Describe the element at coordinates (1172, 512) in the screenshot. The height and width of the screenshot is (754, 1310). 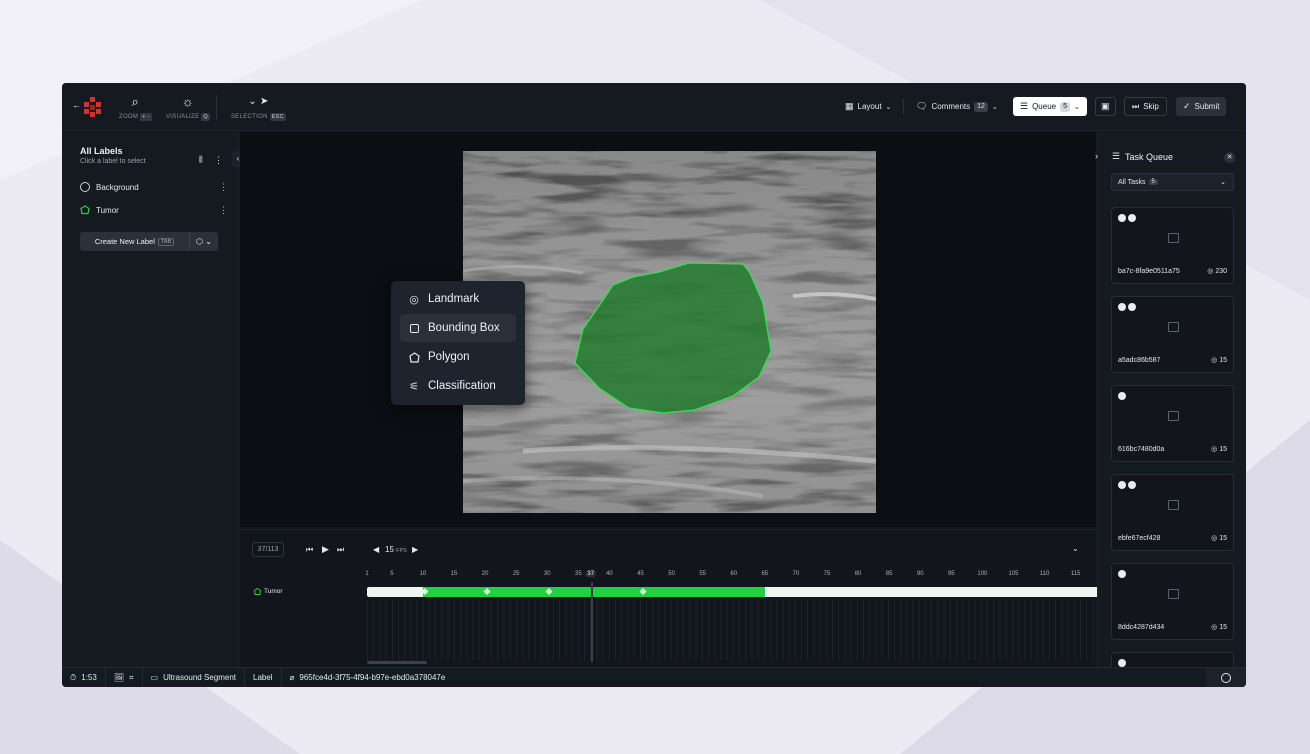
I see `task-card: ebfe67ecf428 ◎ 15` at that location.